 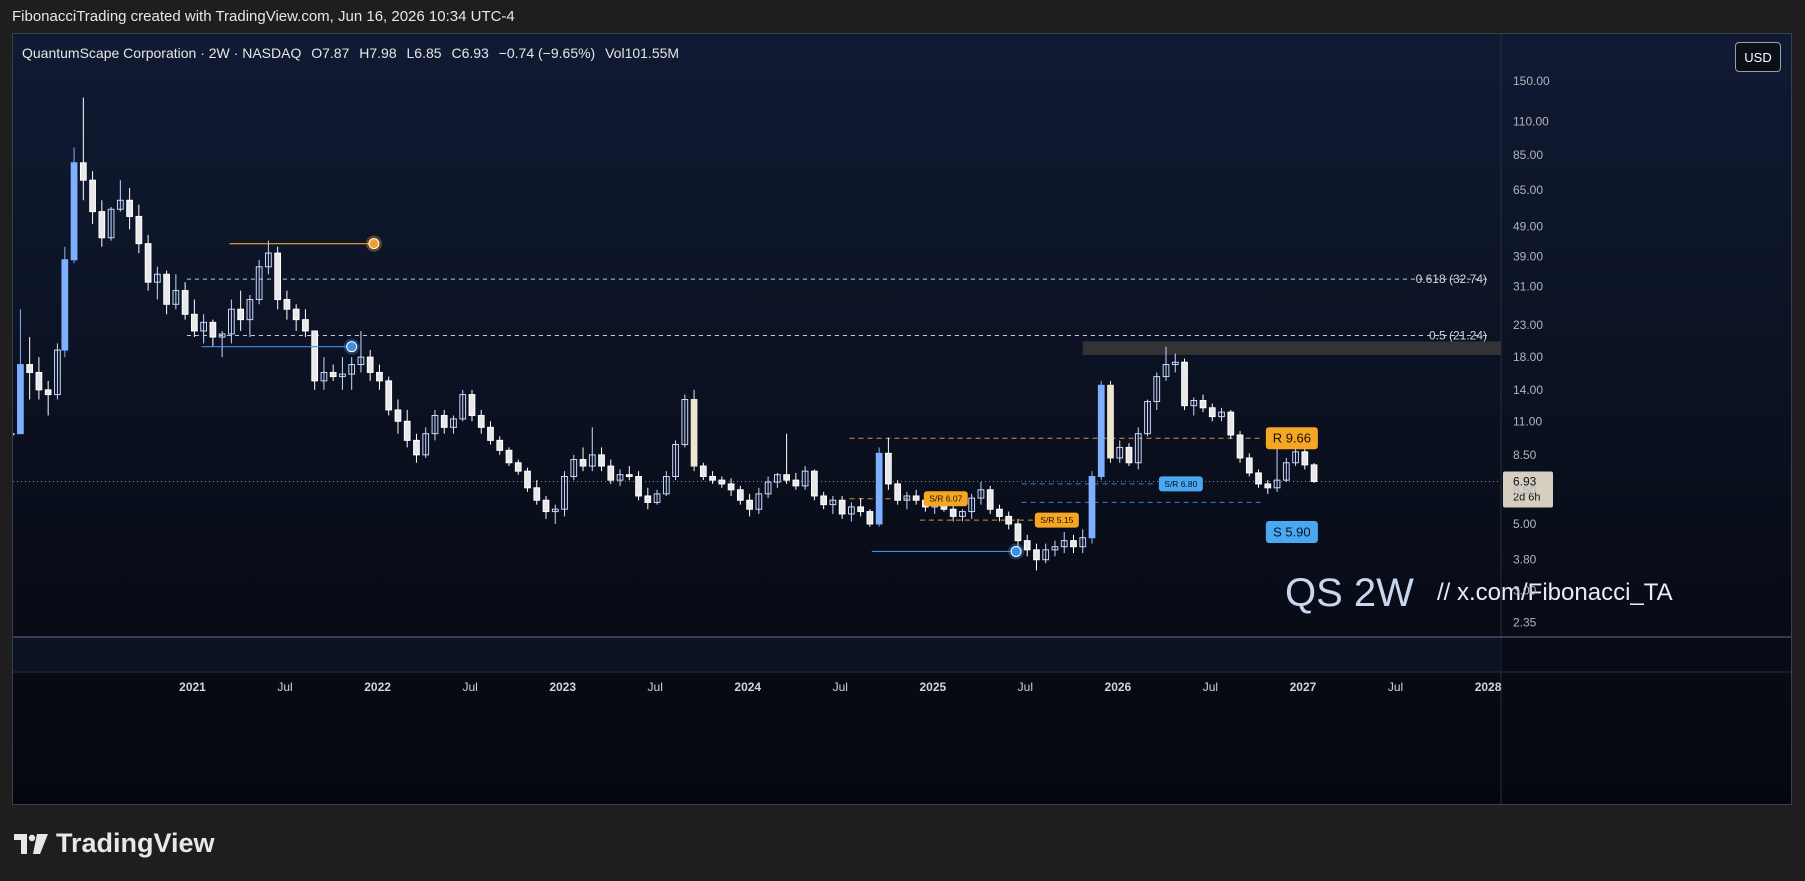 What do you see at coordinates (1056, 520) in the screenshot?
I see `level-tag-text: S/R 5.15` at bounding box center [1056, 520].